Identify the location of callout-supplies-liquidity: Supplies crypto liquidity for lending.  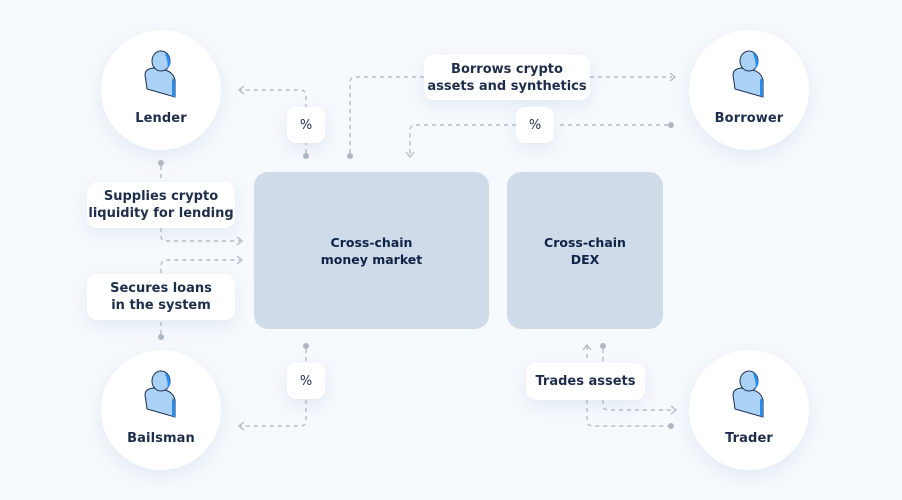
(161, 205).